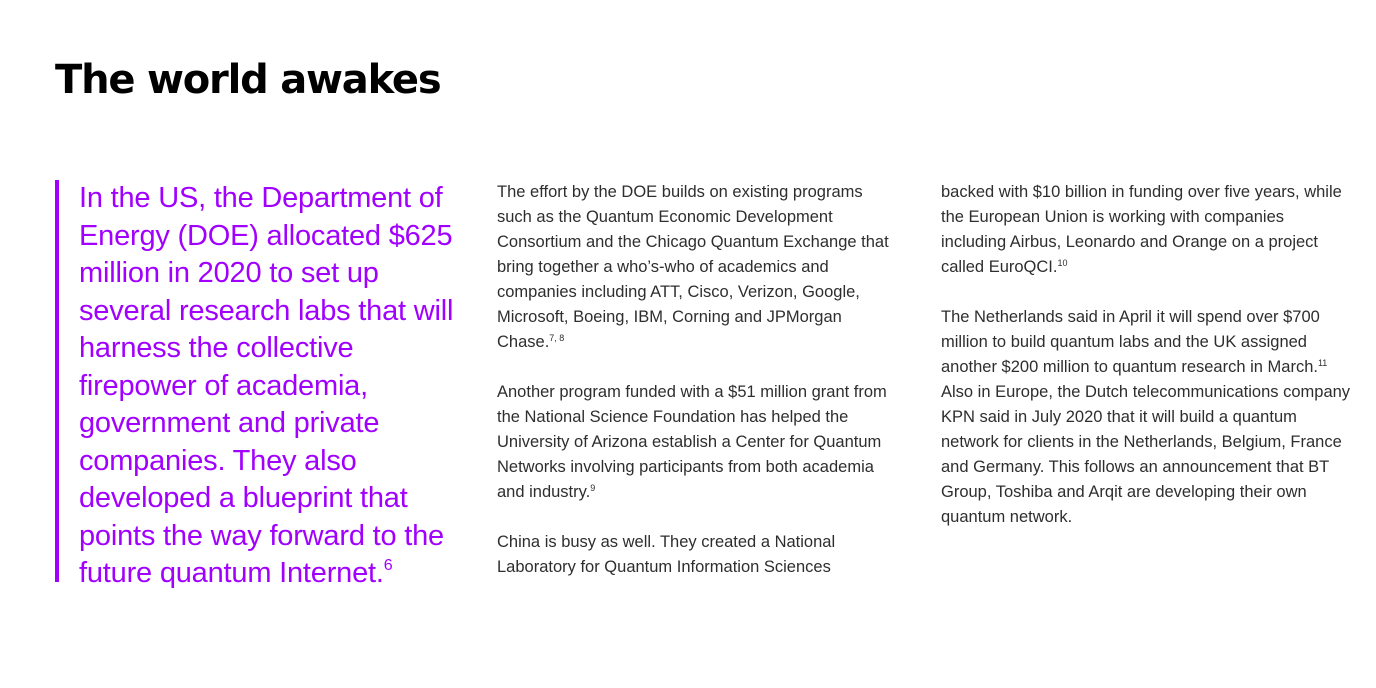 This screenshot has width=1376, height=688. Describe the element at coordinates (248, 80) in the screenshot. I see `page-title: The world awakes` at that location.